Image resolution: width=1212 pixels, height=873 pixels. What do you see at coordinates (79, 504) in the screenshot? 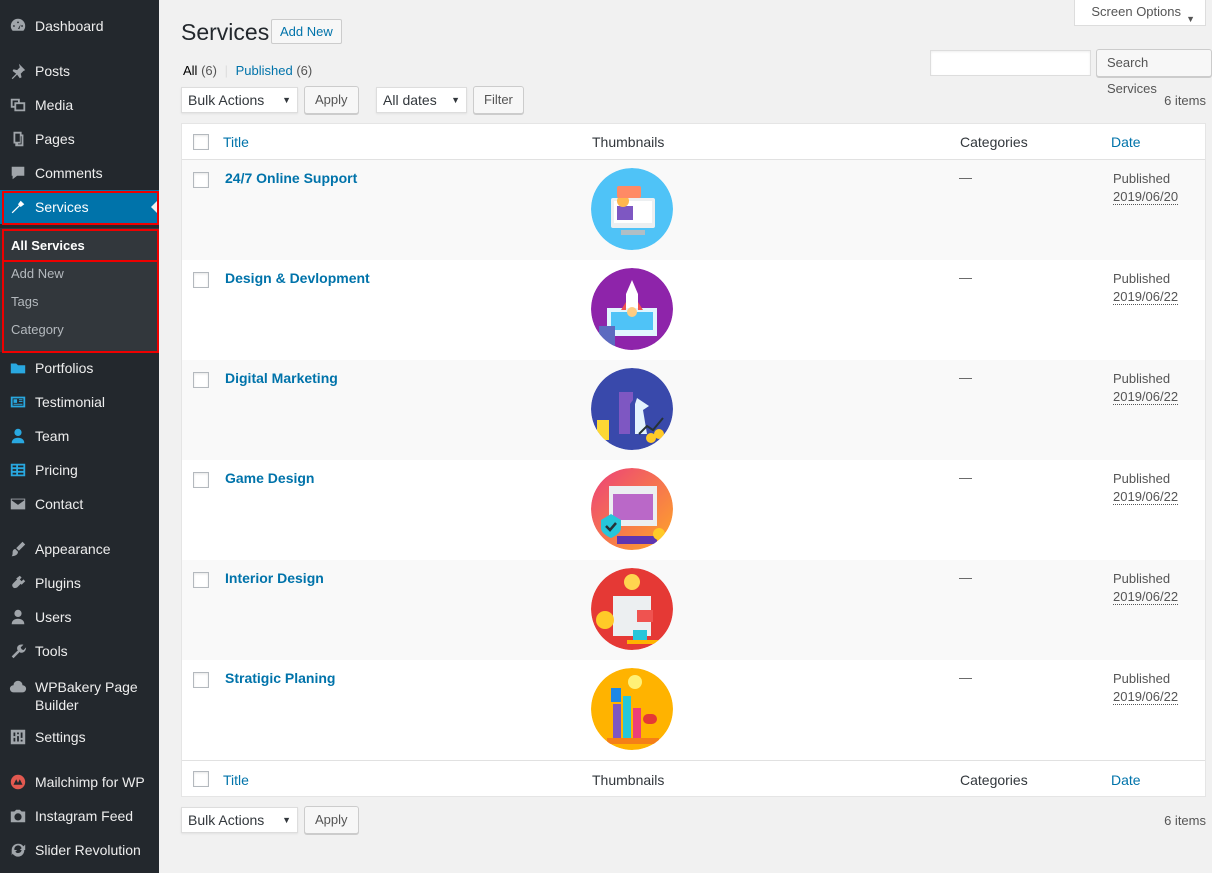
I see `menu-contact: Contact` at bounding box center [79, 504].